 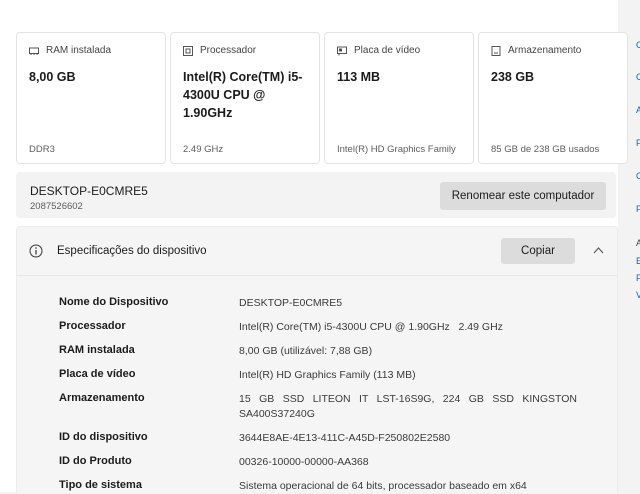 What do you see at coordinates (103, 437) in the screenshot?
I see `spec-label: ID do dispositivo` at bounding box center [103, 437].